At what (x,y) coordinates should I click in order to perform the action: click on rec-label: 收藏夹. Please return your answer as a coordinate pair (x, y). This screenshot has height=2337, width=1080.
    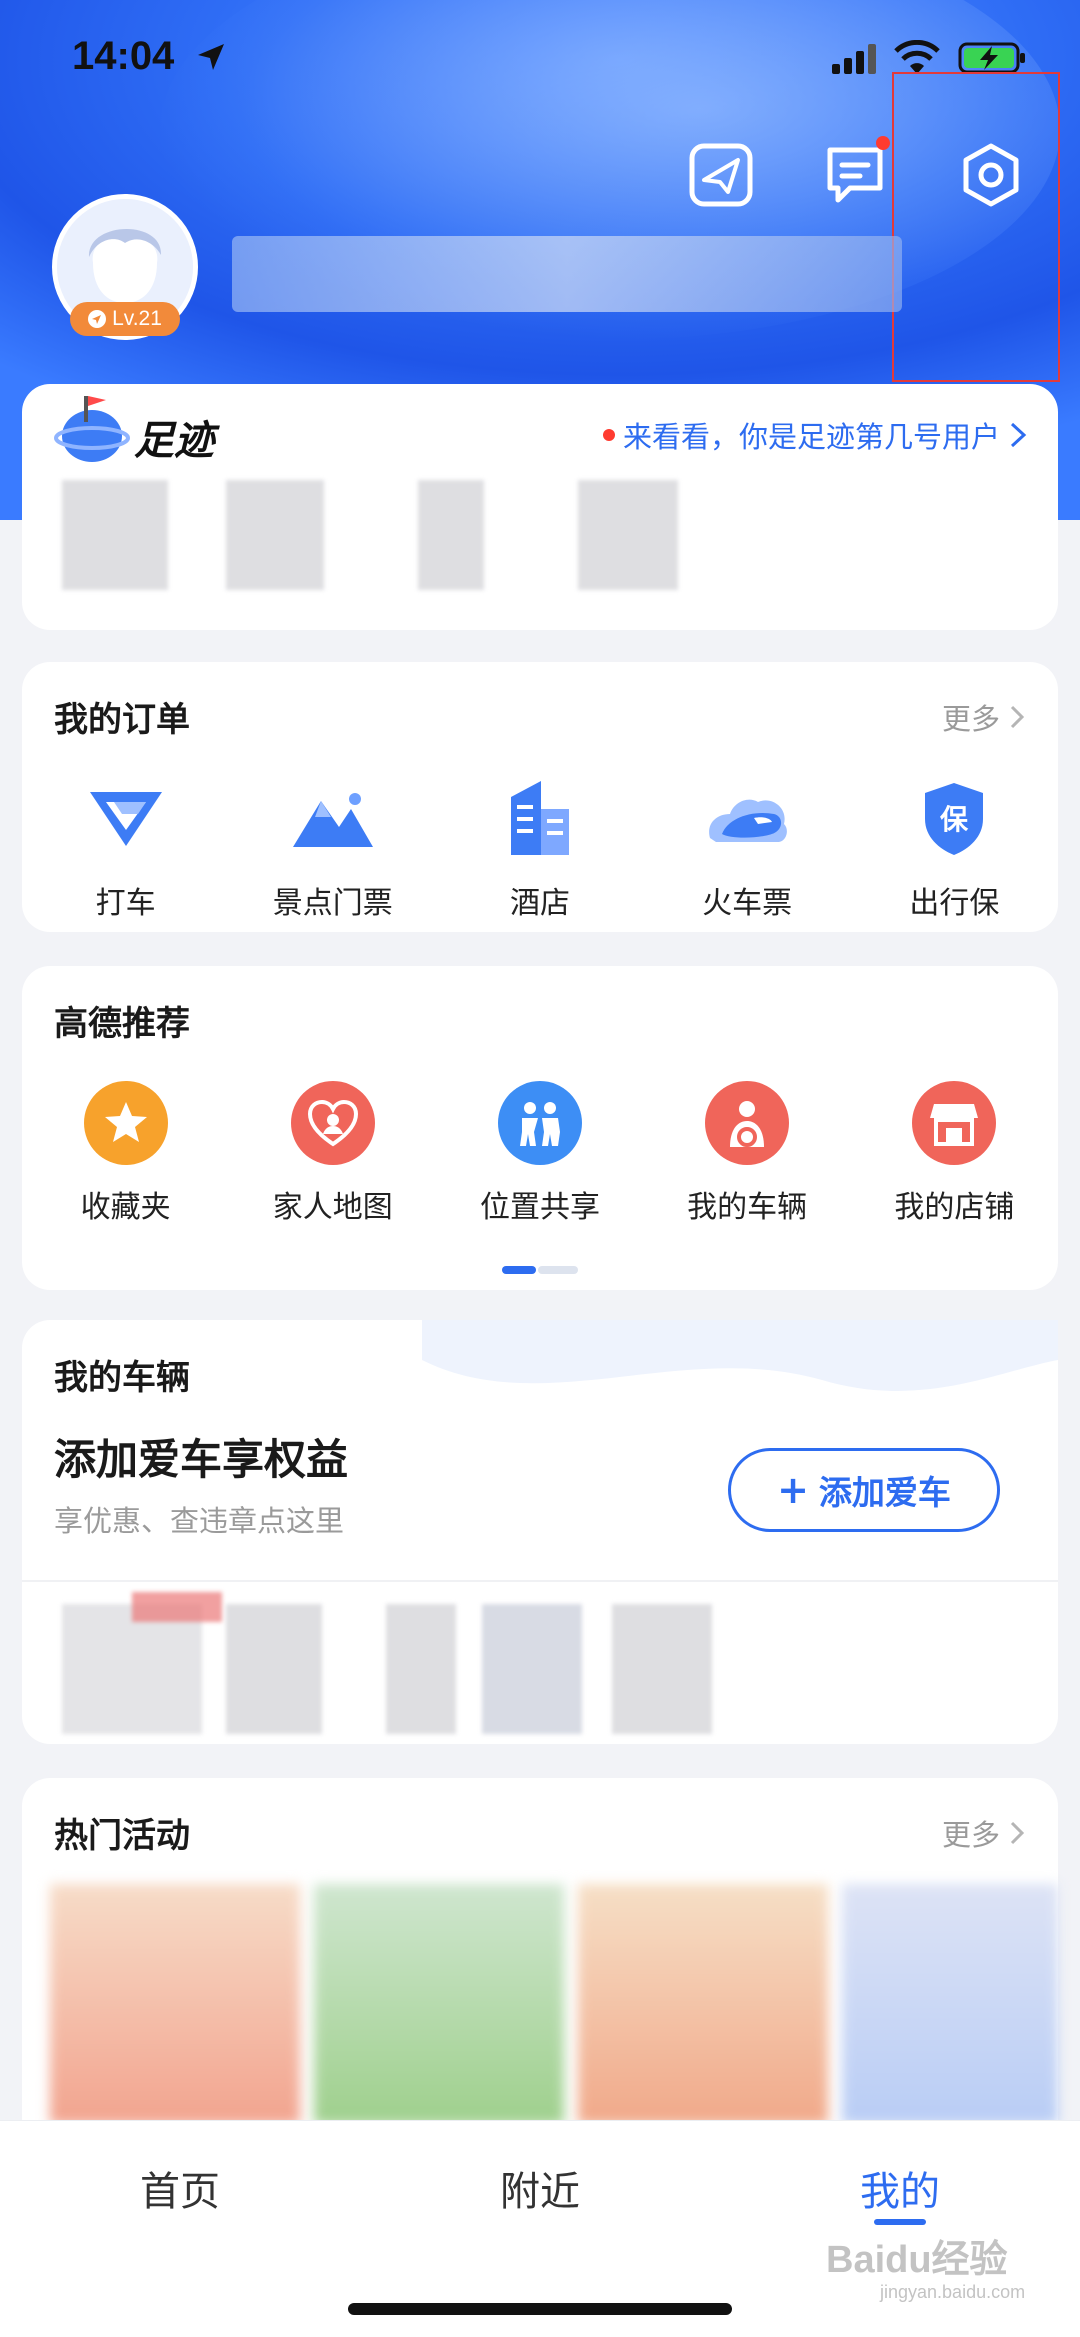
    Looking at the image, I should click on (125, 1207).